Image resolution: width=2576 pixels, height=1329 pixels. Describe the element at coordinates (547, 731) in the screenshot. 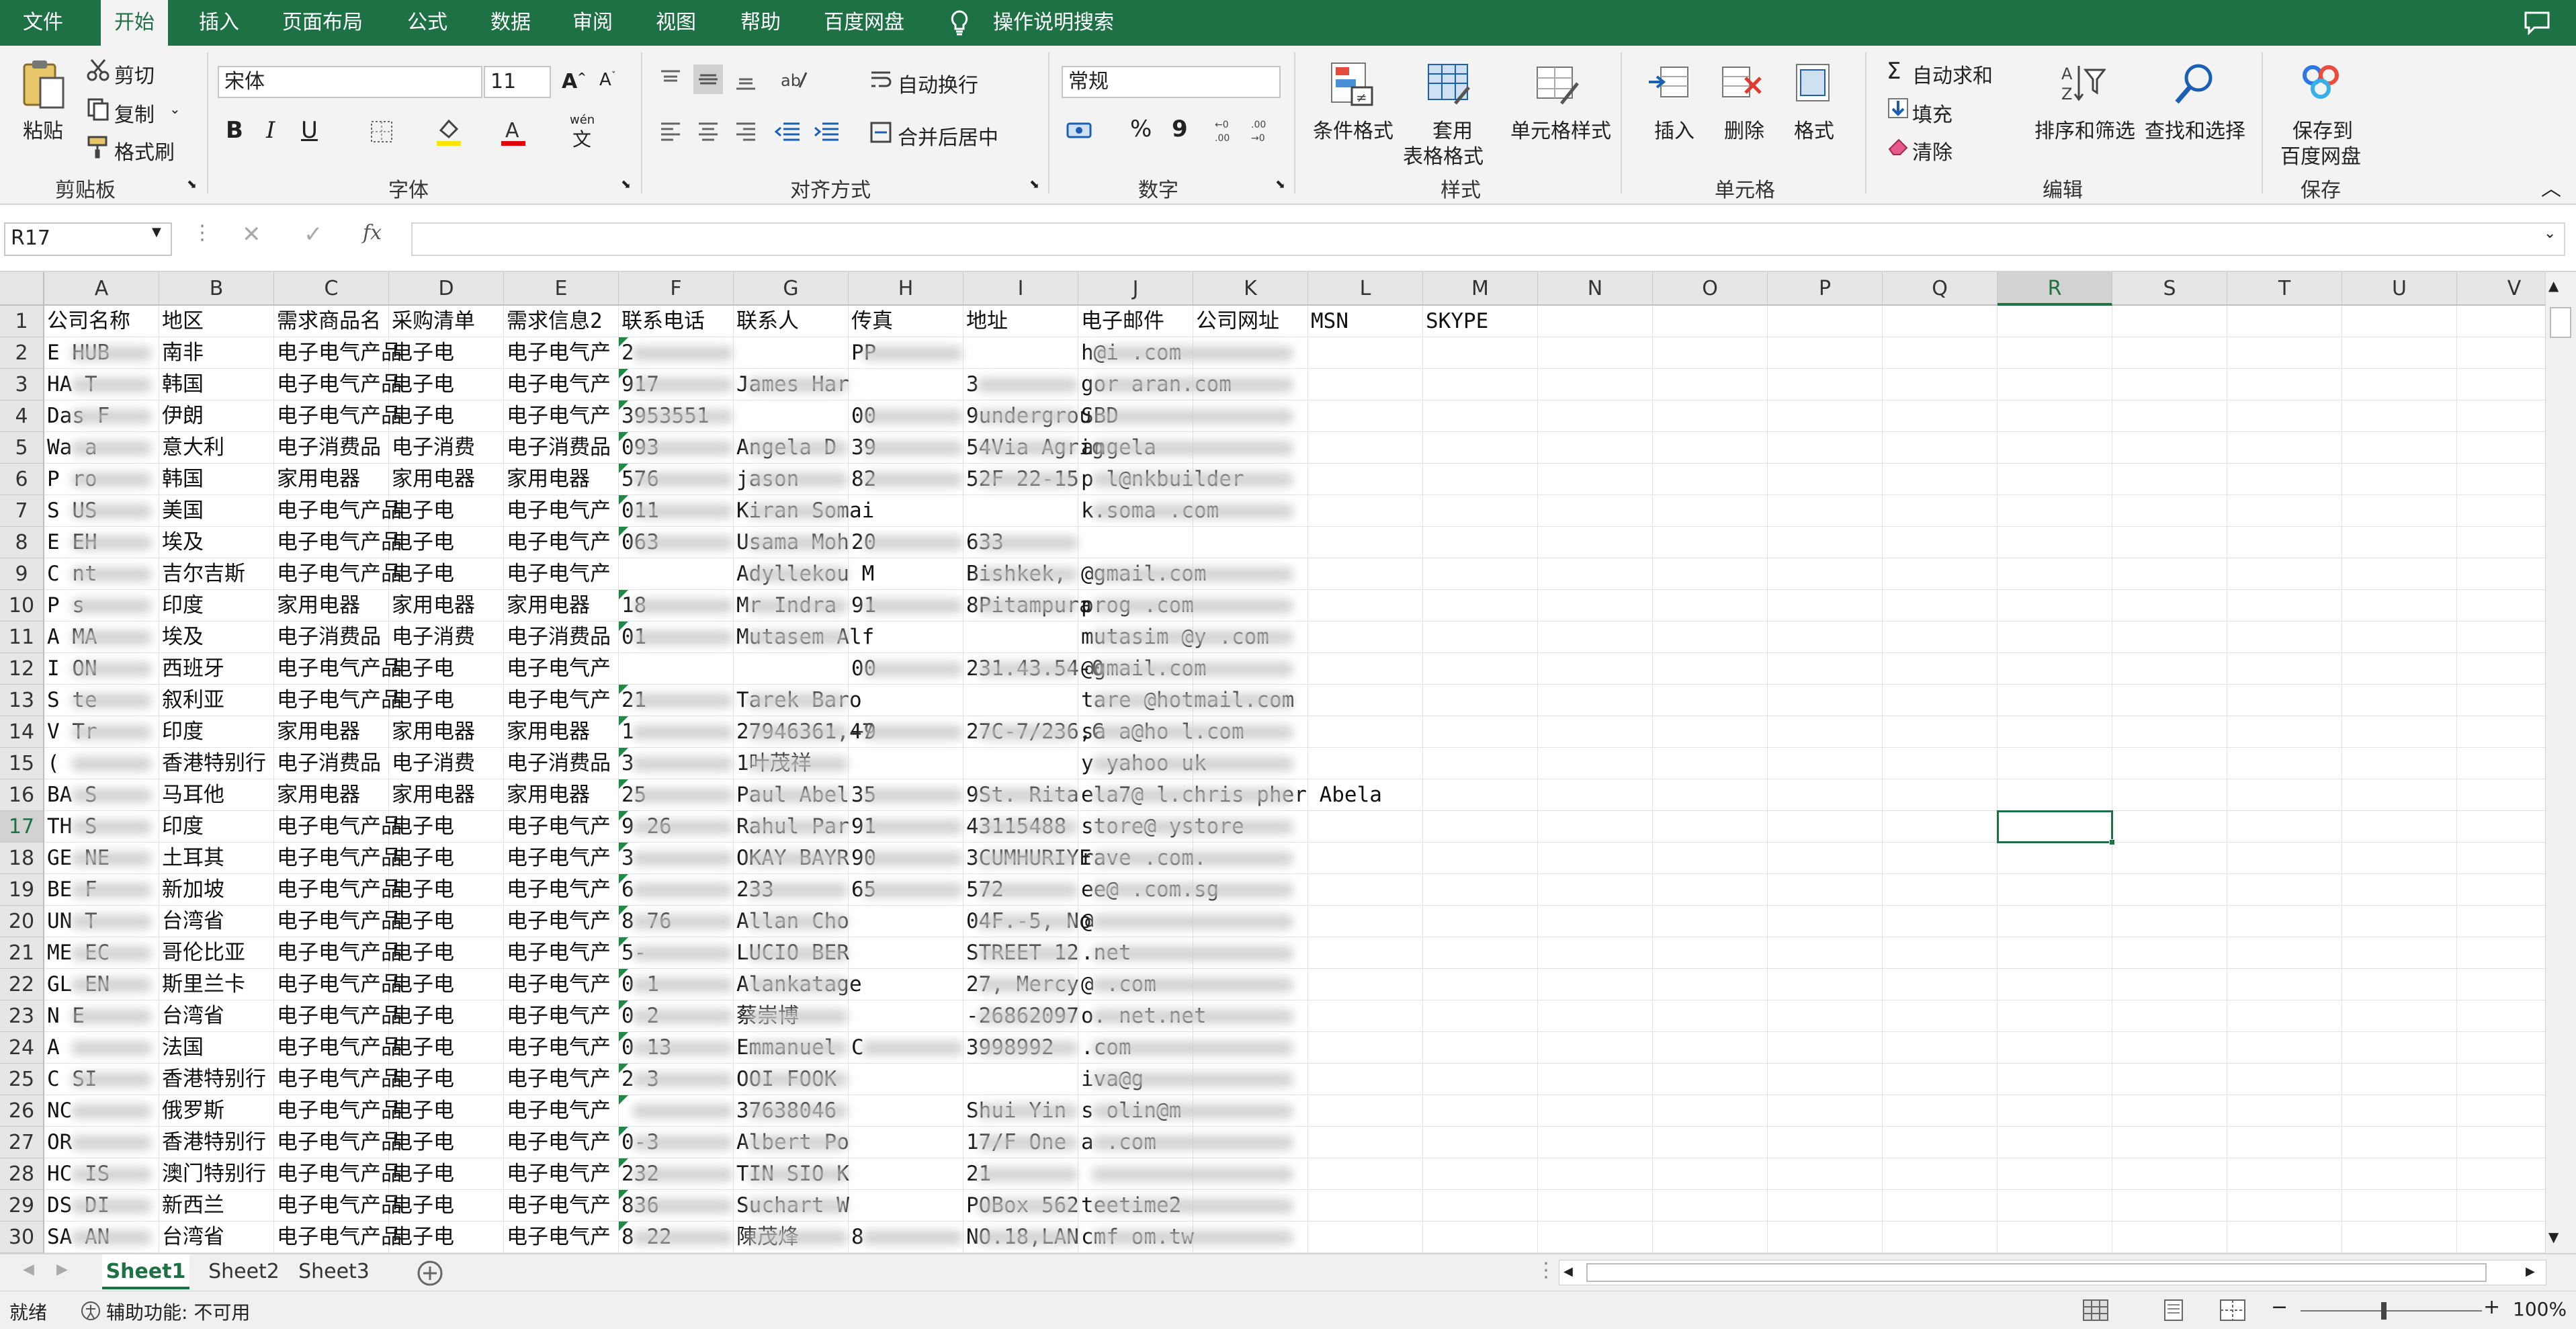

I see `cell-E14: 家用电器` at that location.